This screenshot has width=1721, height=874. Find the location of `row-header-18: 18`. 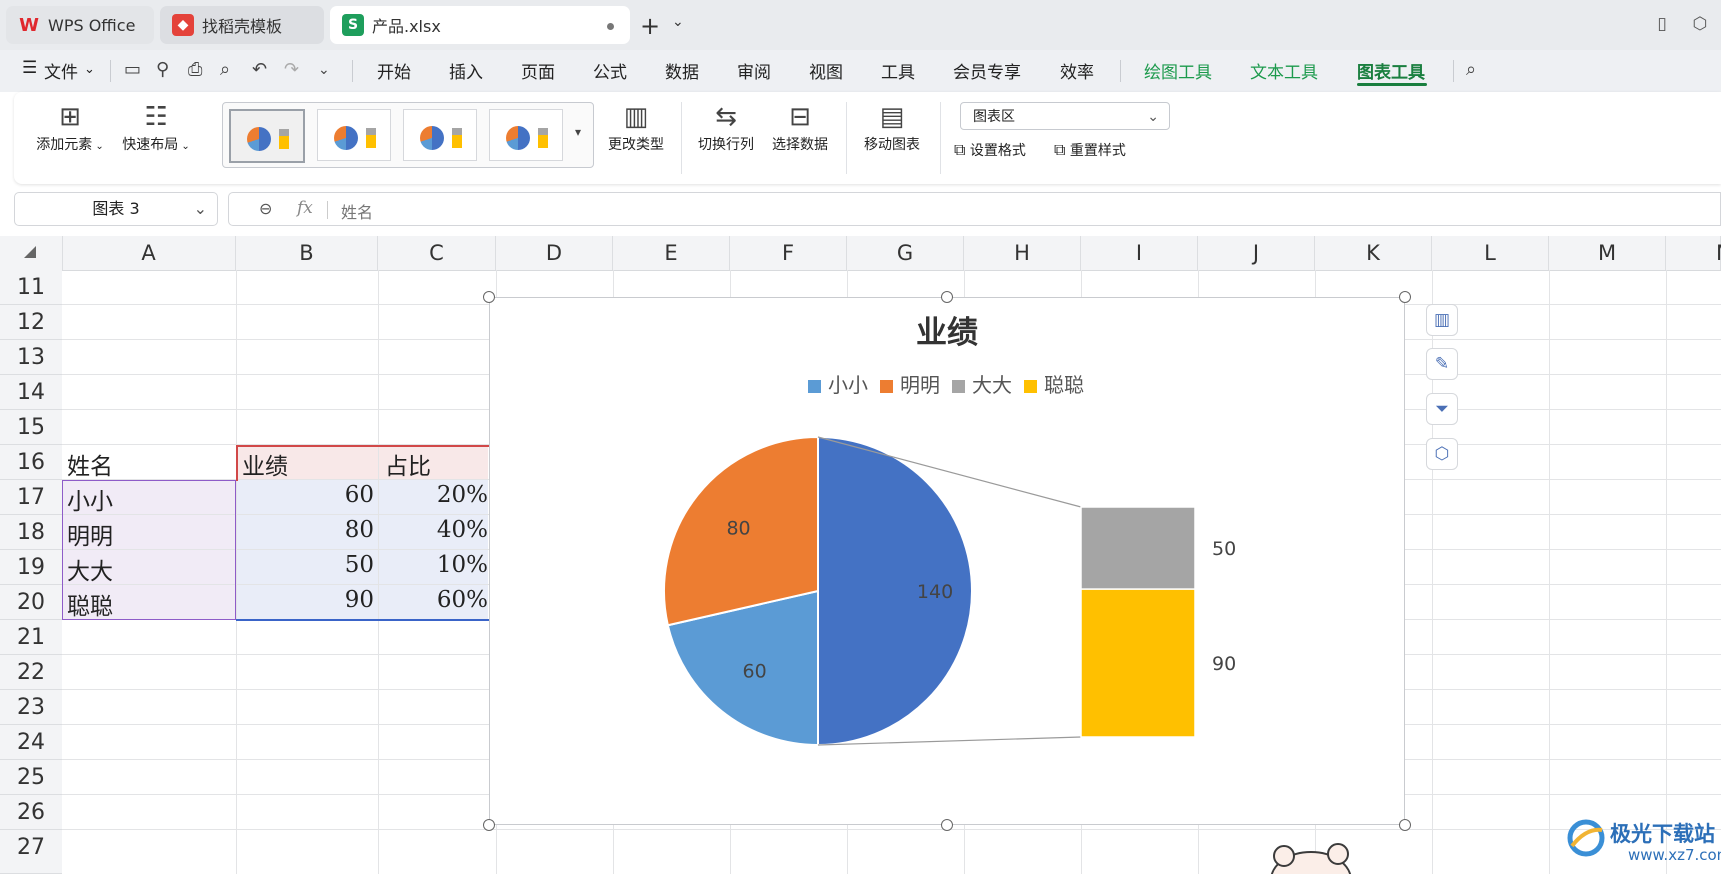

row-header-18: 18 is located at coordinates (31, 532).